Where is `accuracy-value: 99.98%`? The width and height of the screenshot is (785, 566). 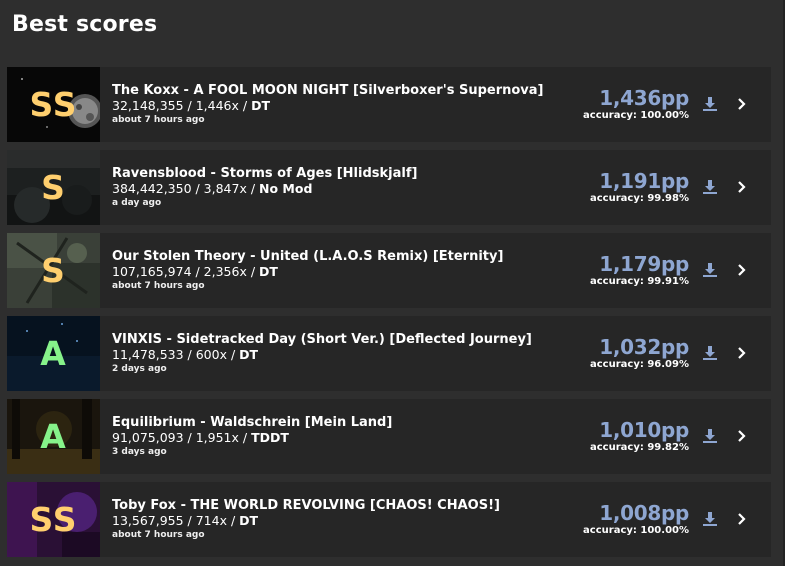 accuracy-value: 99.98% is located at coordinates (668, 198).